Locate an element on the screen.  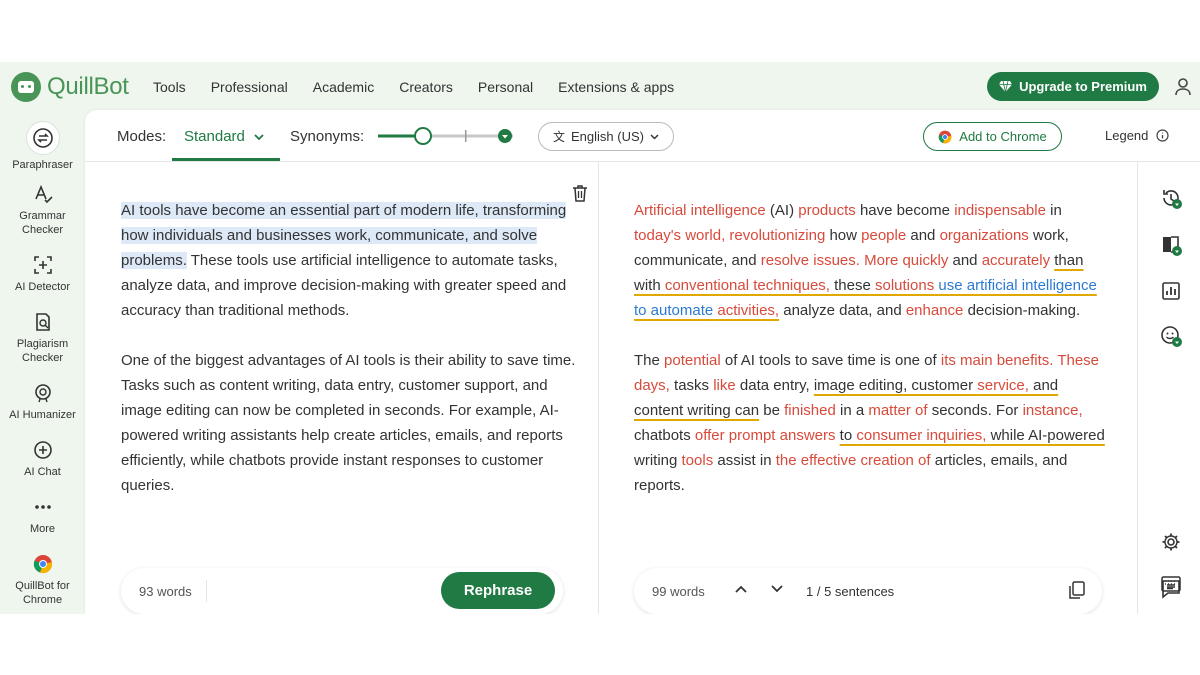
output-text-segment: than is located at coordinates (1069, 260).